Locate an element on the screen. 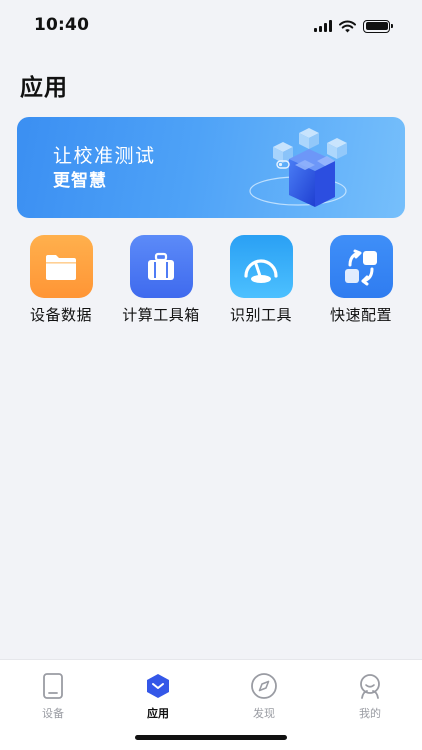 This screenshot has width=422, height=750. folder-icon is located at coordinates (61, 266).